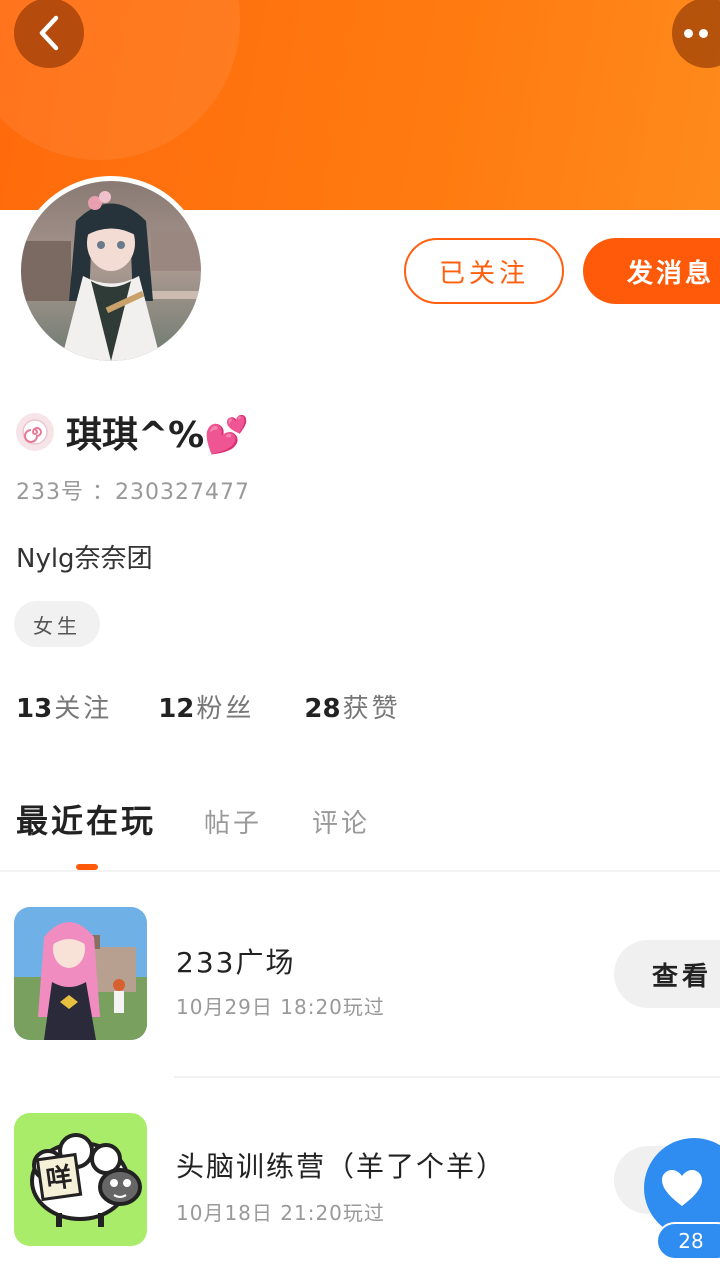 The image size is (720, 1280). I want to click on back-button, so click(49, 34).